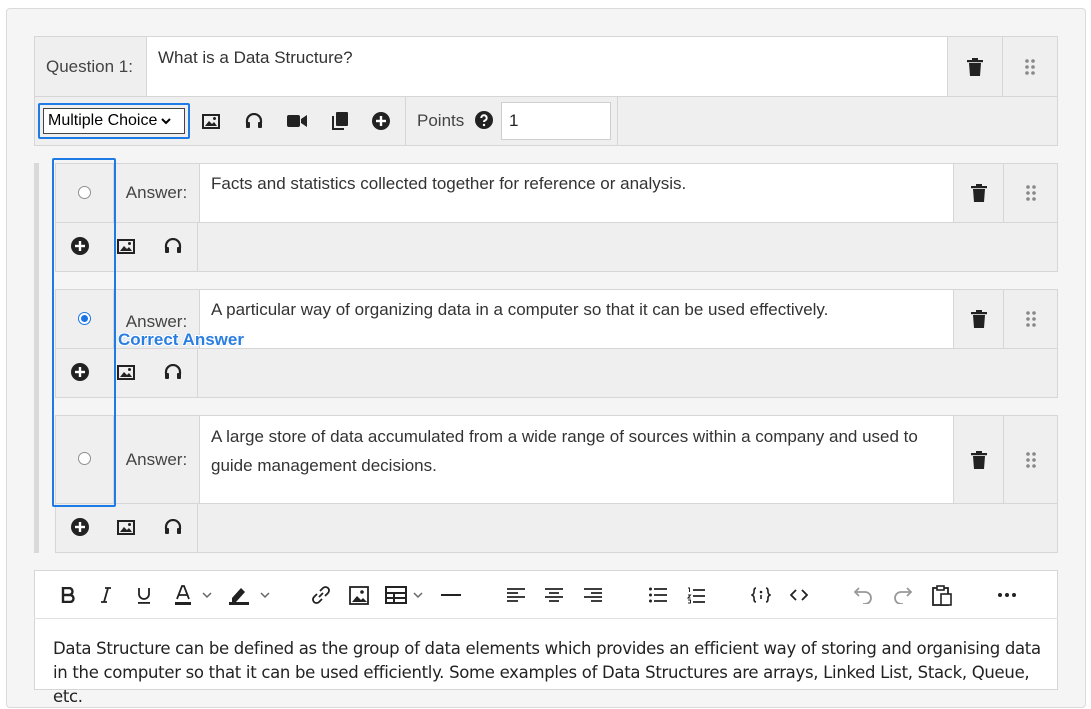 This screenshot has height=709, width=1091. Describe the element at coordinates (627, 247) in the screenshot. I see `answer-1-tools-filler` at that location.